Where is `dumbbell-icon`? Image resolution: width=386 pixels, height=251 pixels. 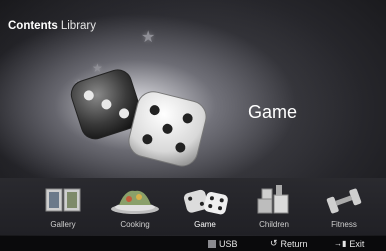
dumbbell-icon is located at coordinates (344, 201).